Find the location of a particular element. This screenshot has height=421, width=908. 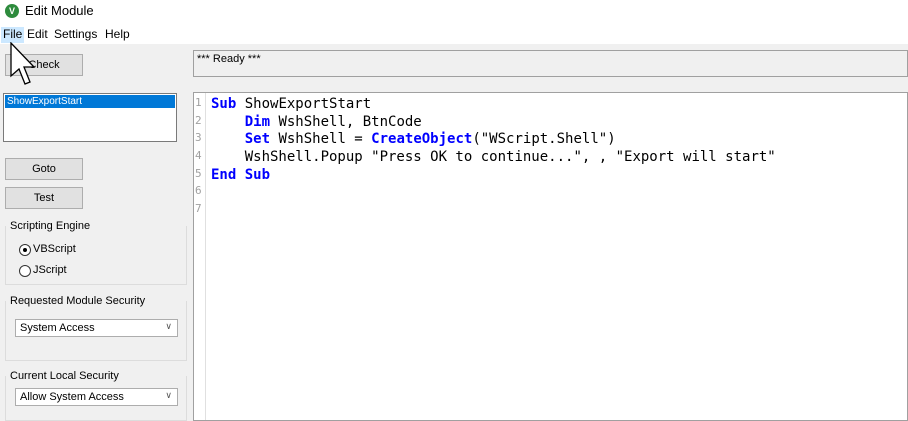

code-text: WshShell, BtnCode is located at coordinates (346, 122).